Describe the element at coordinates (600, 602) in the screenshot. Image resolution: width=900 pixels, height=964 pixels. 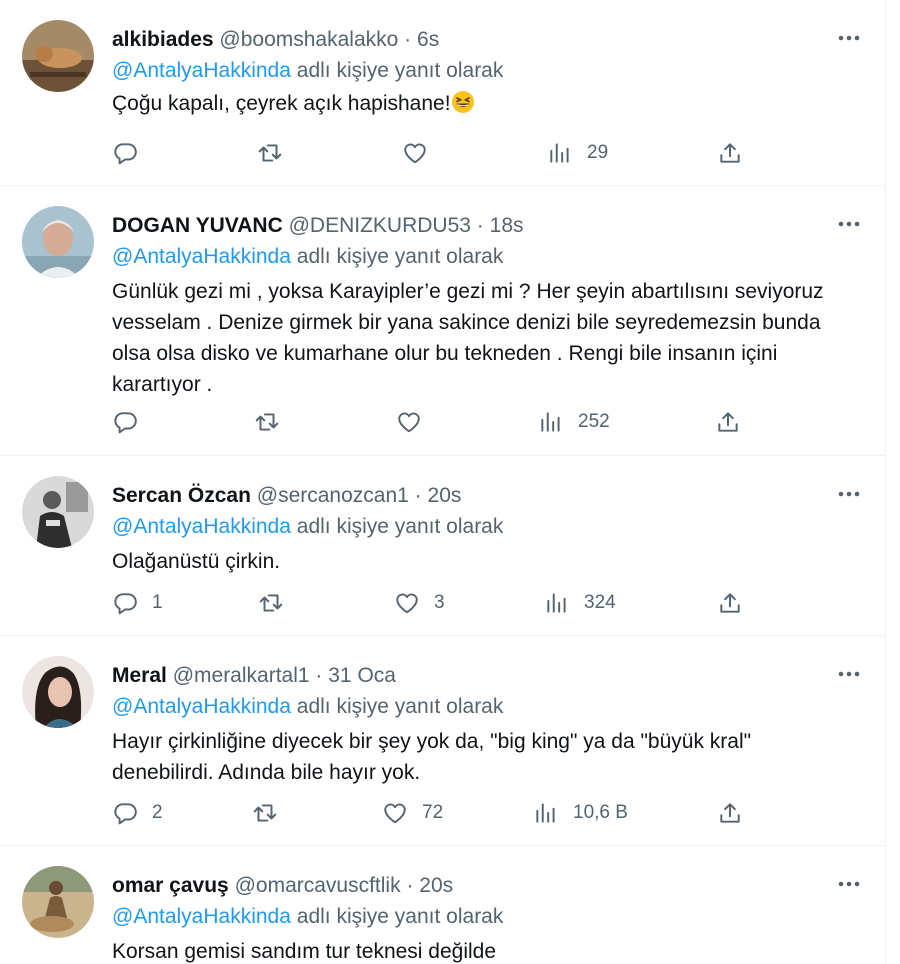
I see `views-count: 324` at that location.